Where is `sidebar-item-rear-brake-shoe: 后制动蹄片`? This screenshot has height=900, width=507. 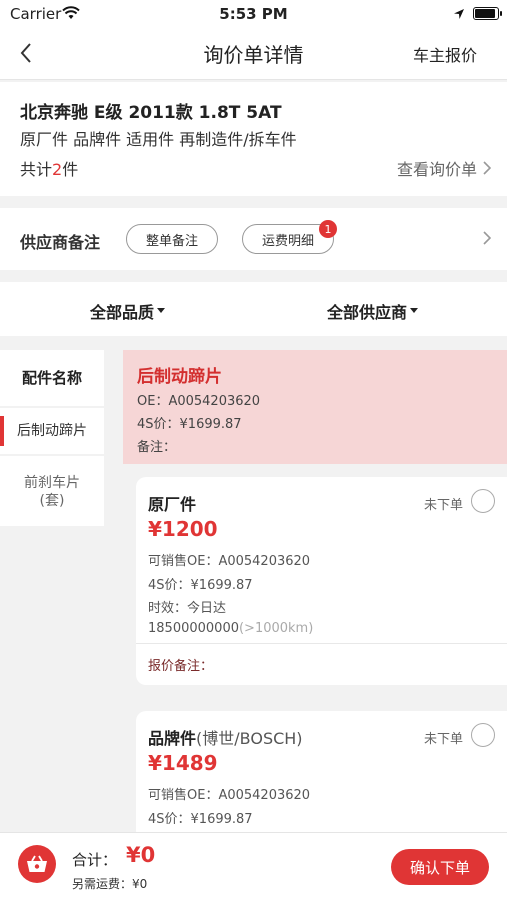 sidebar-item-rear-brake-shoe: 后制动蹄片 is located at coordinates (52, 431).